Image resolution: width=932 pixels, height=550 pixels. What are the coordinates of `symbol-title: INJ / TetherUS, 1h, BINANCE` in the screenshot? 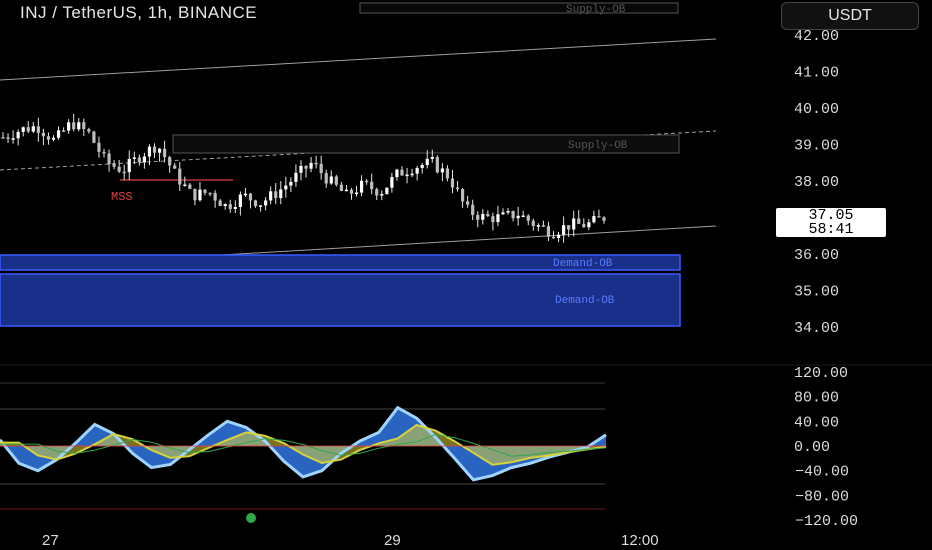 It's located at (139, 12).